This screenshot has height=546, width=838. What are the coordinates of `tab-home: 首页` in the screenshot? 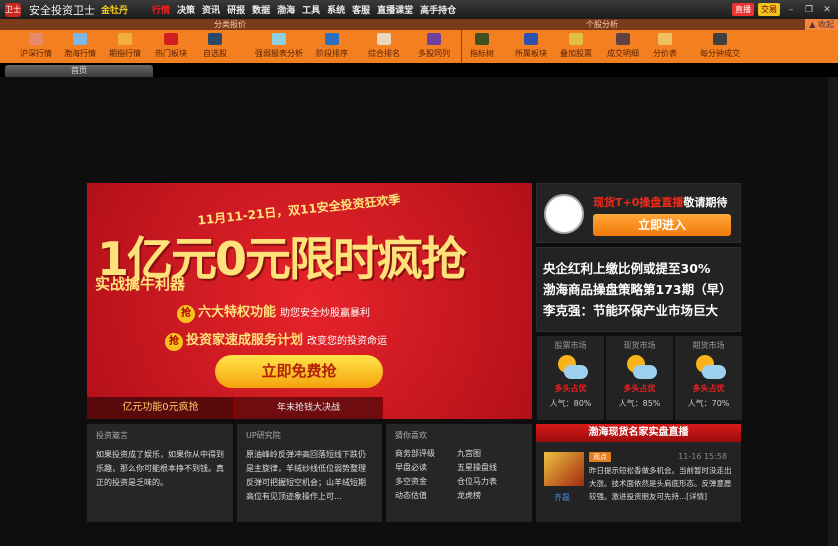 It's located at (79, 71).